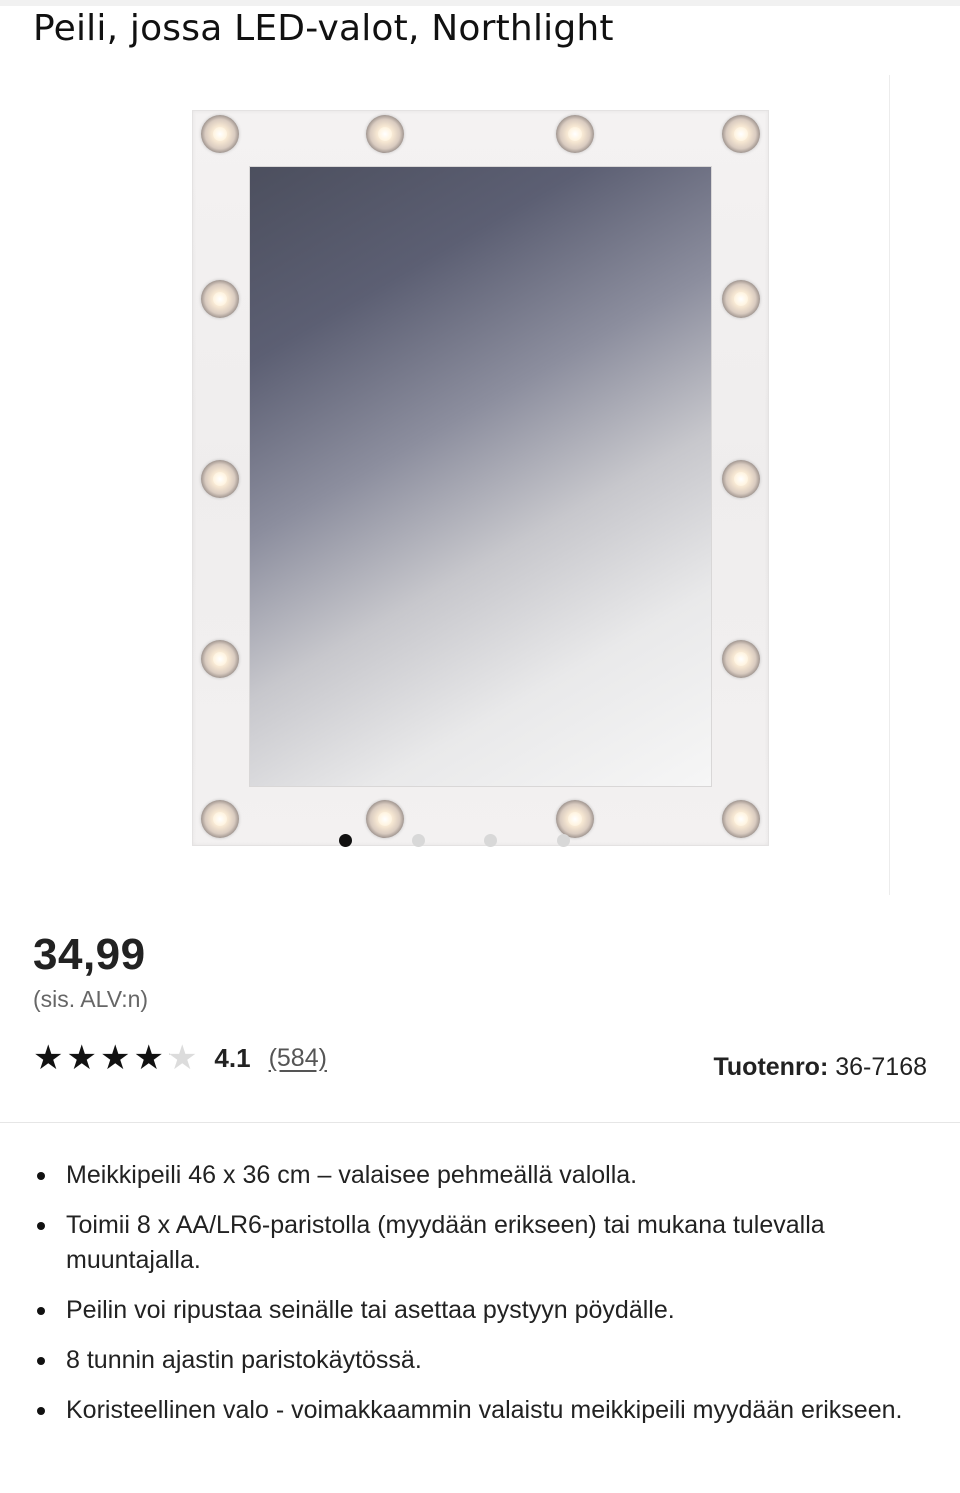 Image resolution: width=960 pixels, height=1493 pixels. Describe the element at coordinates (473, 1360) in the screenshot. I see `list-item: 8 tunnin ajastin paristokäytössä.` at that location.